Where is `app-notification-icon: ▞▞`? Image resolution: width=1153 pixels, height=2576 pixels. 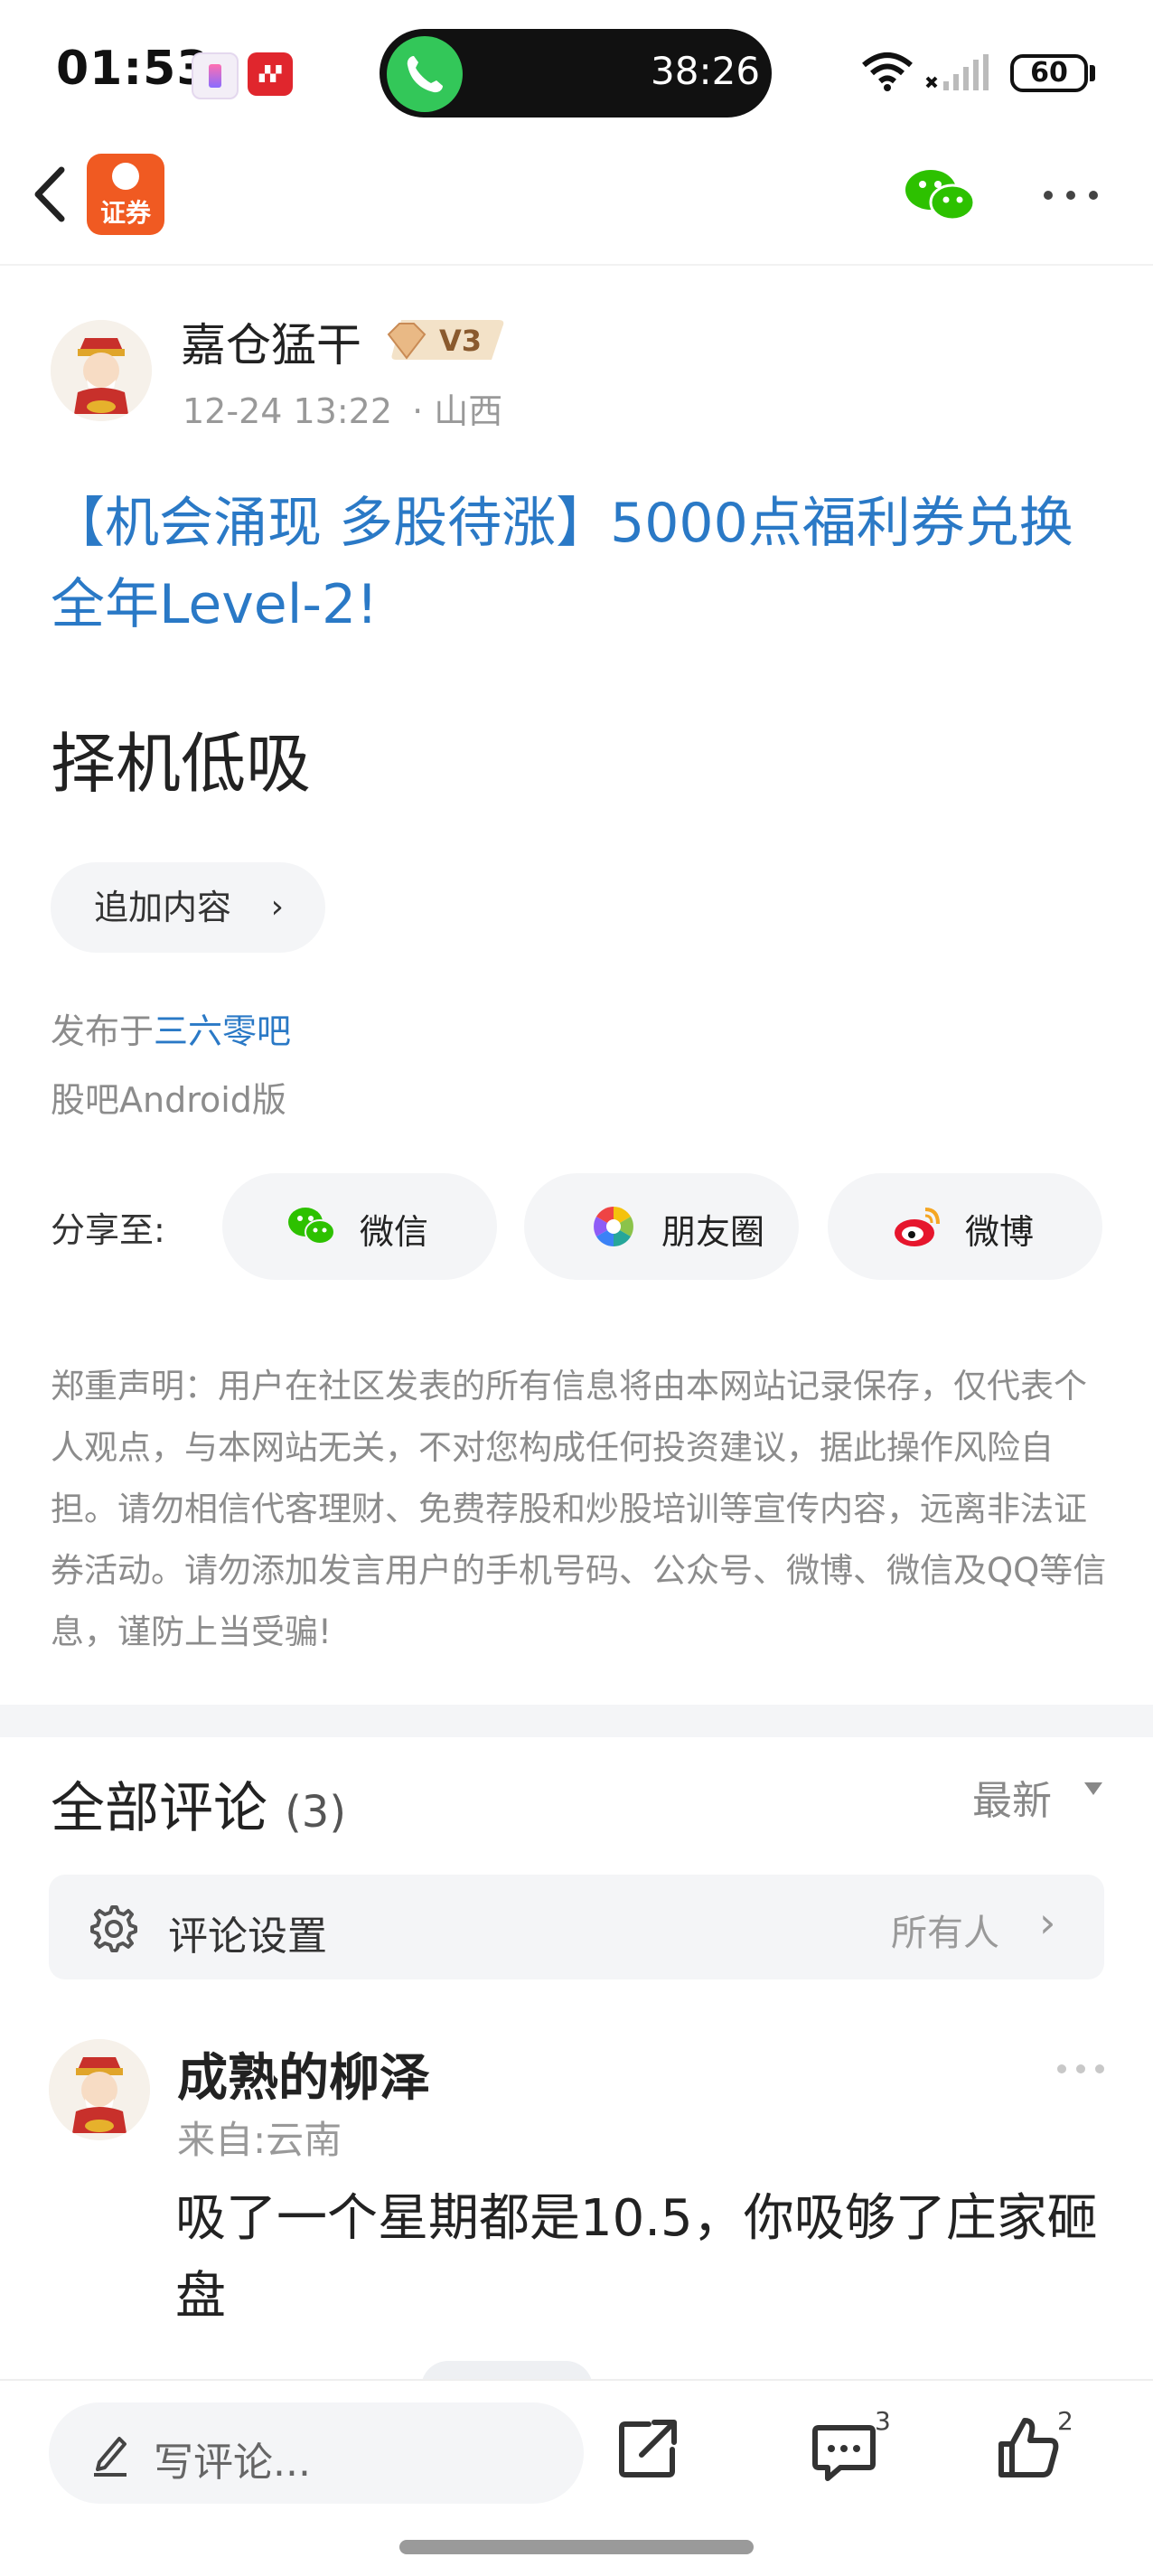 app-notification-icon: ▞▞ is located at coordinates (270, 74).